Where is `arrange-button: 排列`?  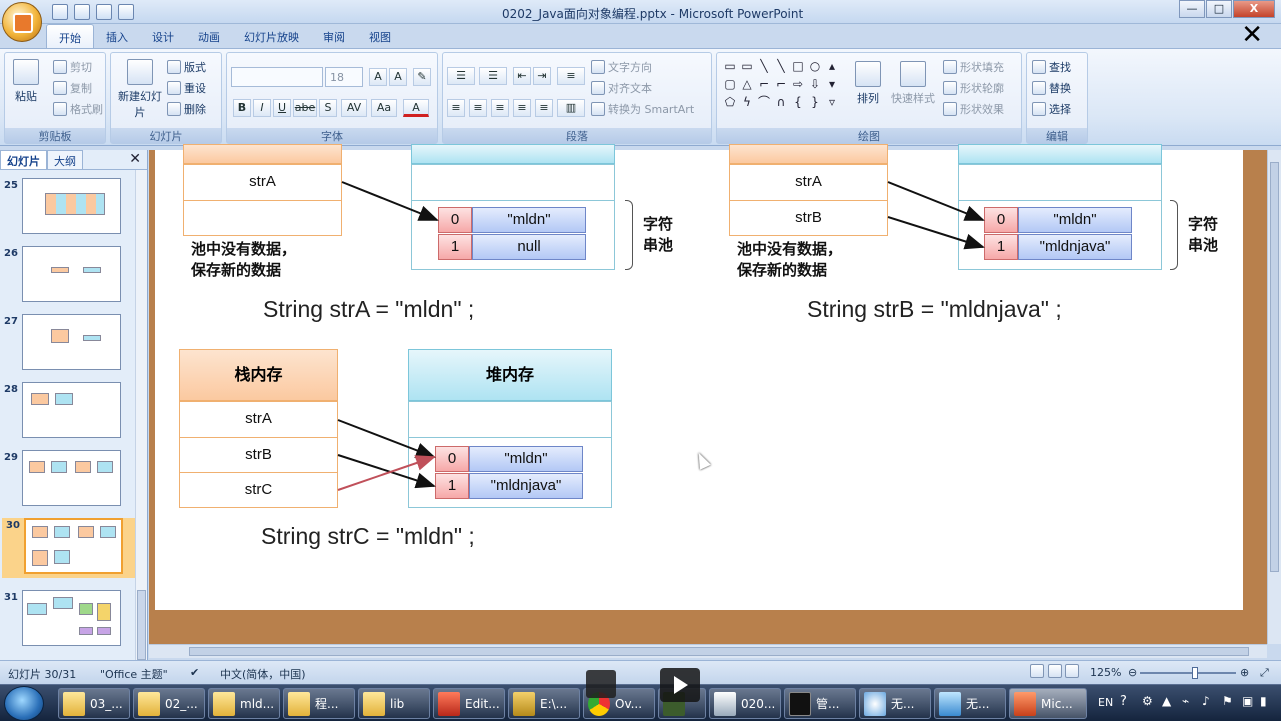
arrange-button: 排列 is located at coordinates (868, 83).